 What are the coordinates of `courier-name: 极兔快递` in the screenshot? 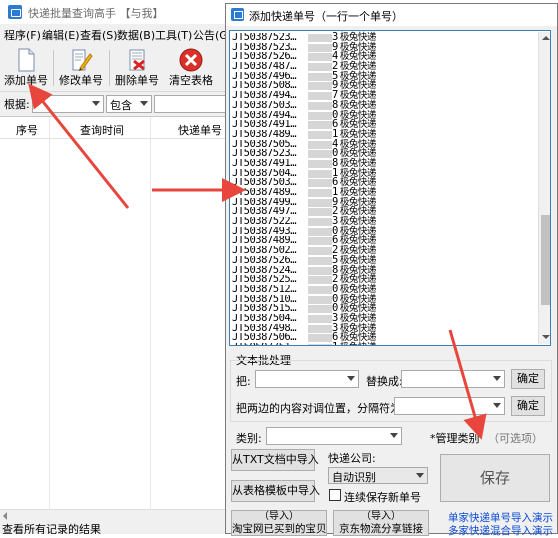 It's located at (358, 344).